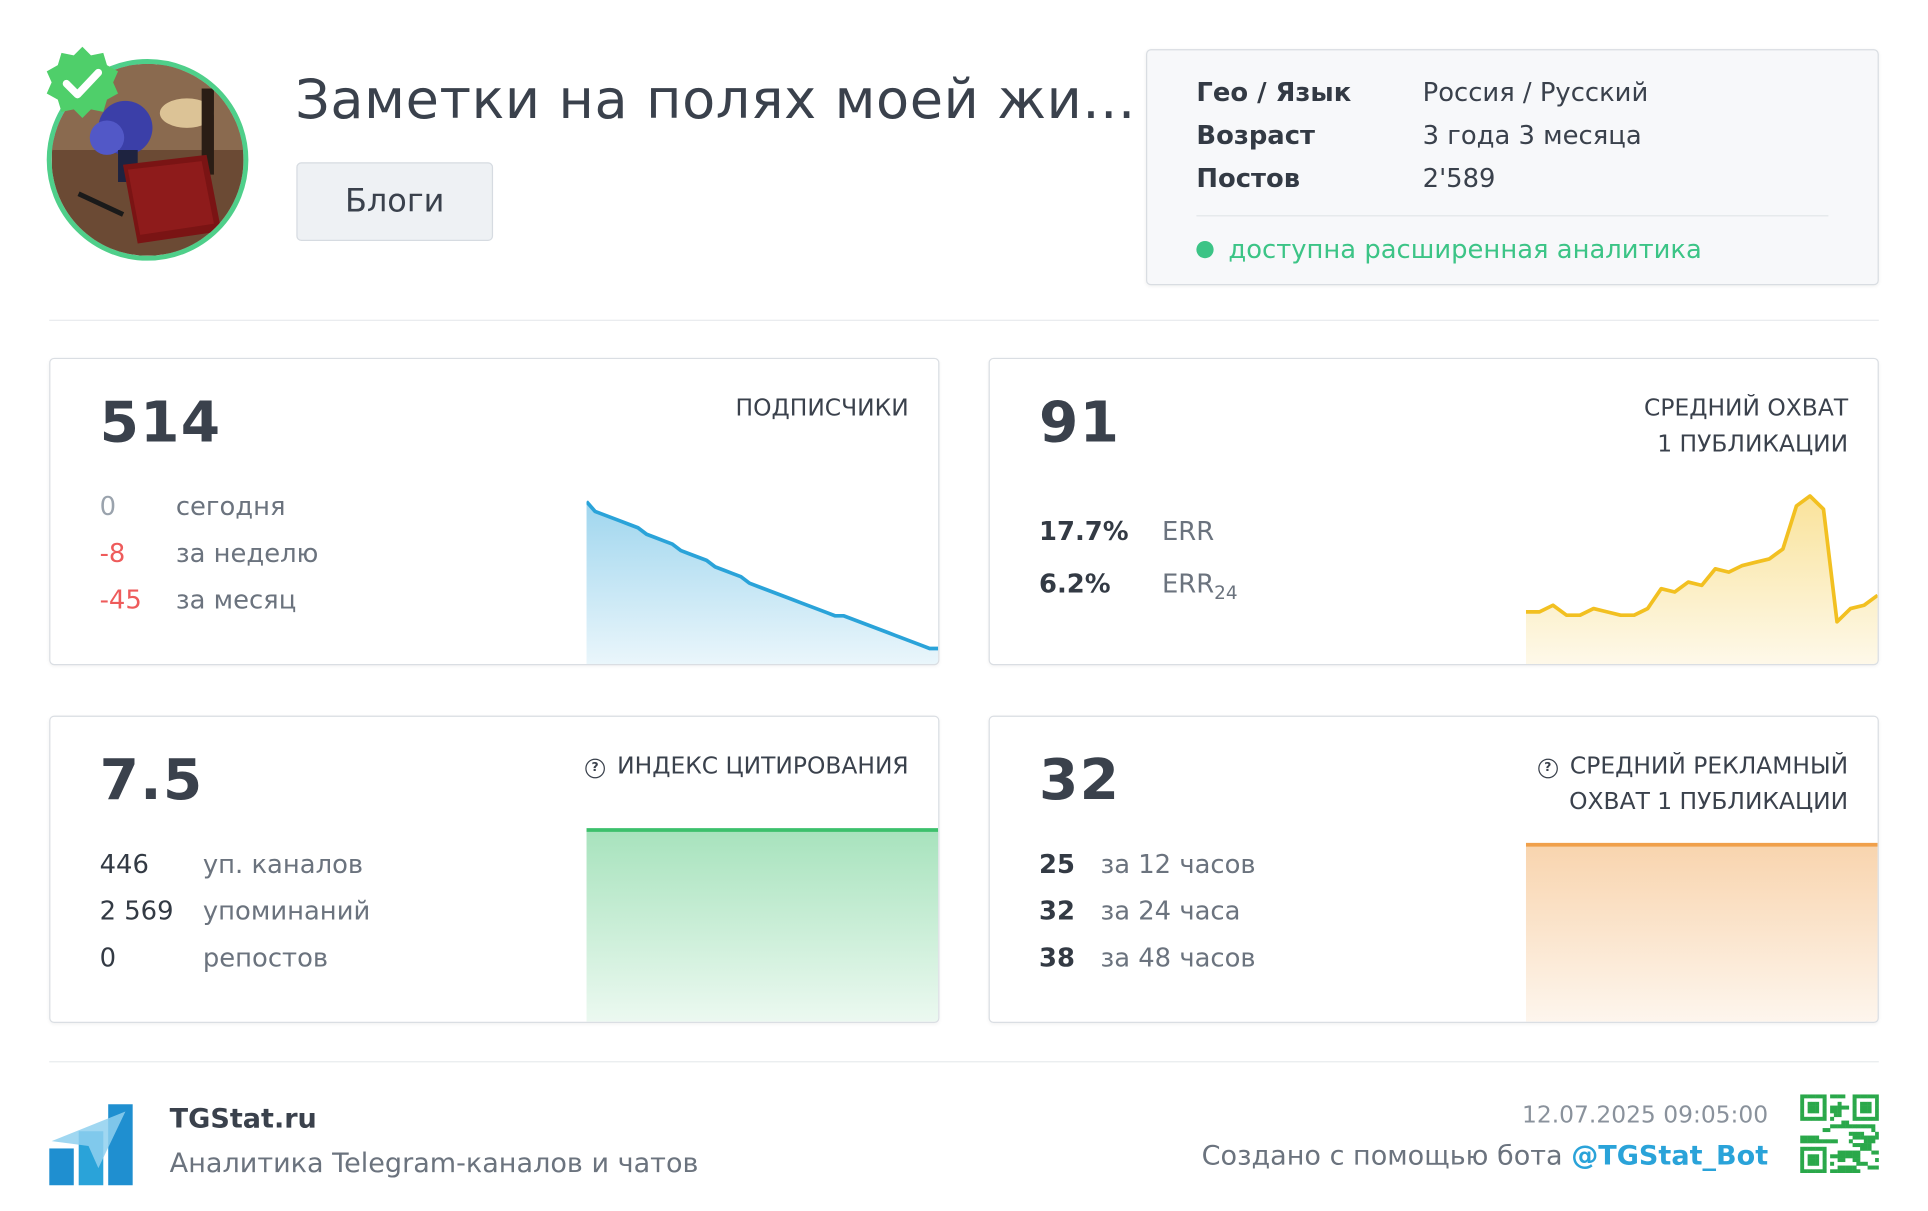  I want to click on citation-label: ? ИНДЕКС ЦИТИРОВАНИЯ, so click(747, 767).